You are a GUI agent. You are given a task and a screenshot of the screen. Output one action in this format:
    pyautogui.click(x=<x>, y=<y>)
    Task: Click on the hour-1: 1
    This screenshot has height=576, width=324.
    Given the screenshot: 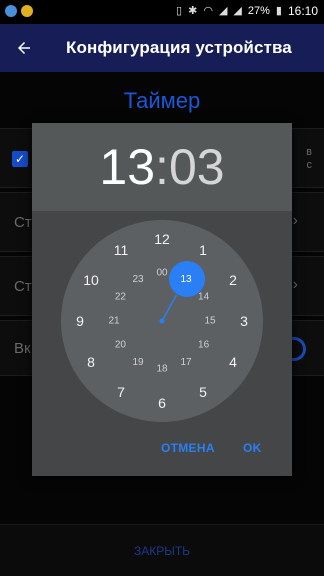 What is the action you would take?
    pyautogui.click(x=203, y=250)
    